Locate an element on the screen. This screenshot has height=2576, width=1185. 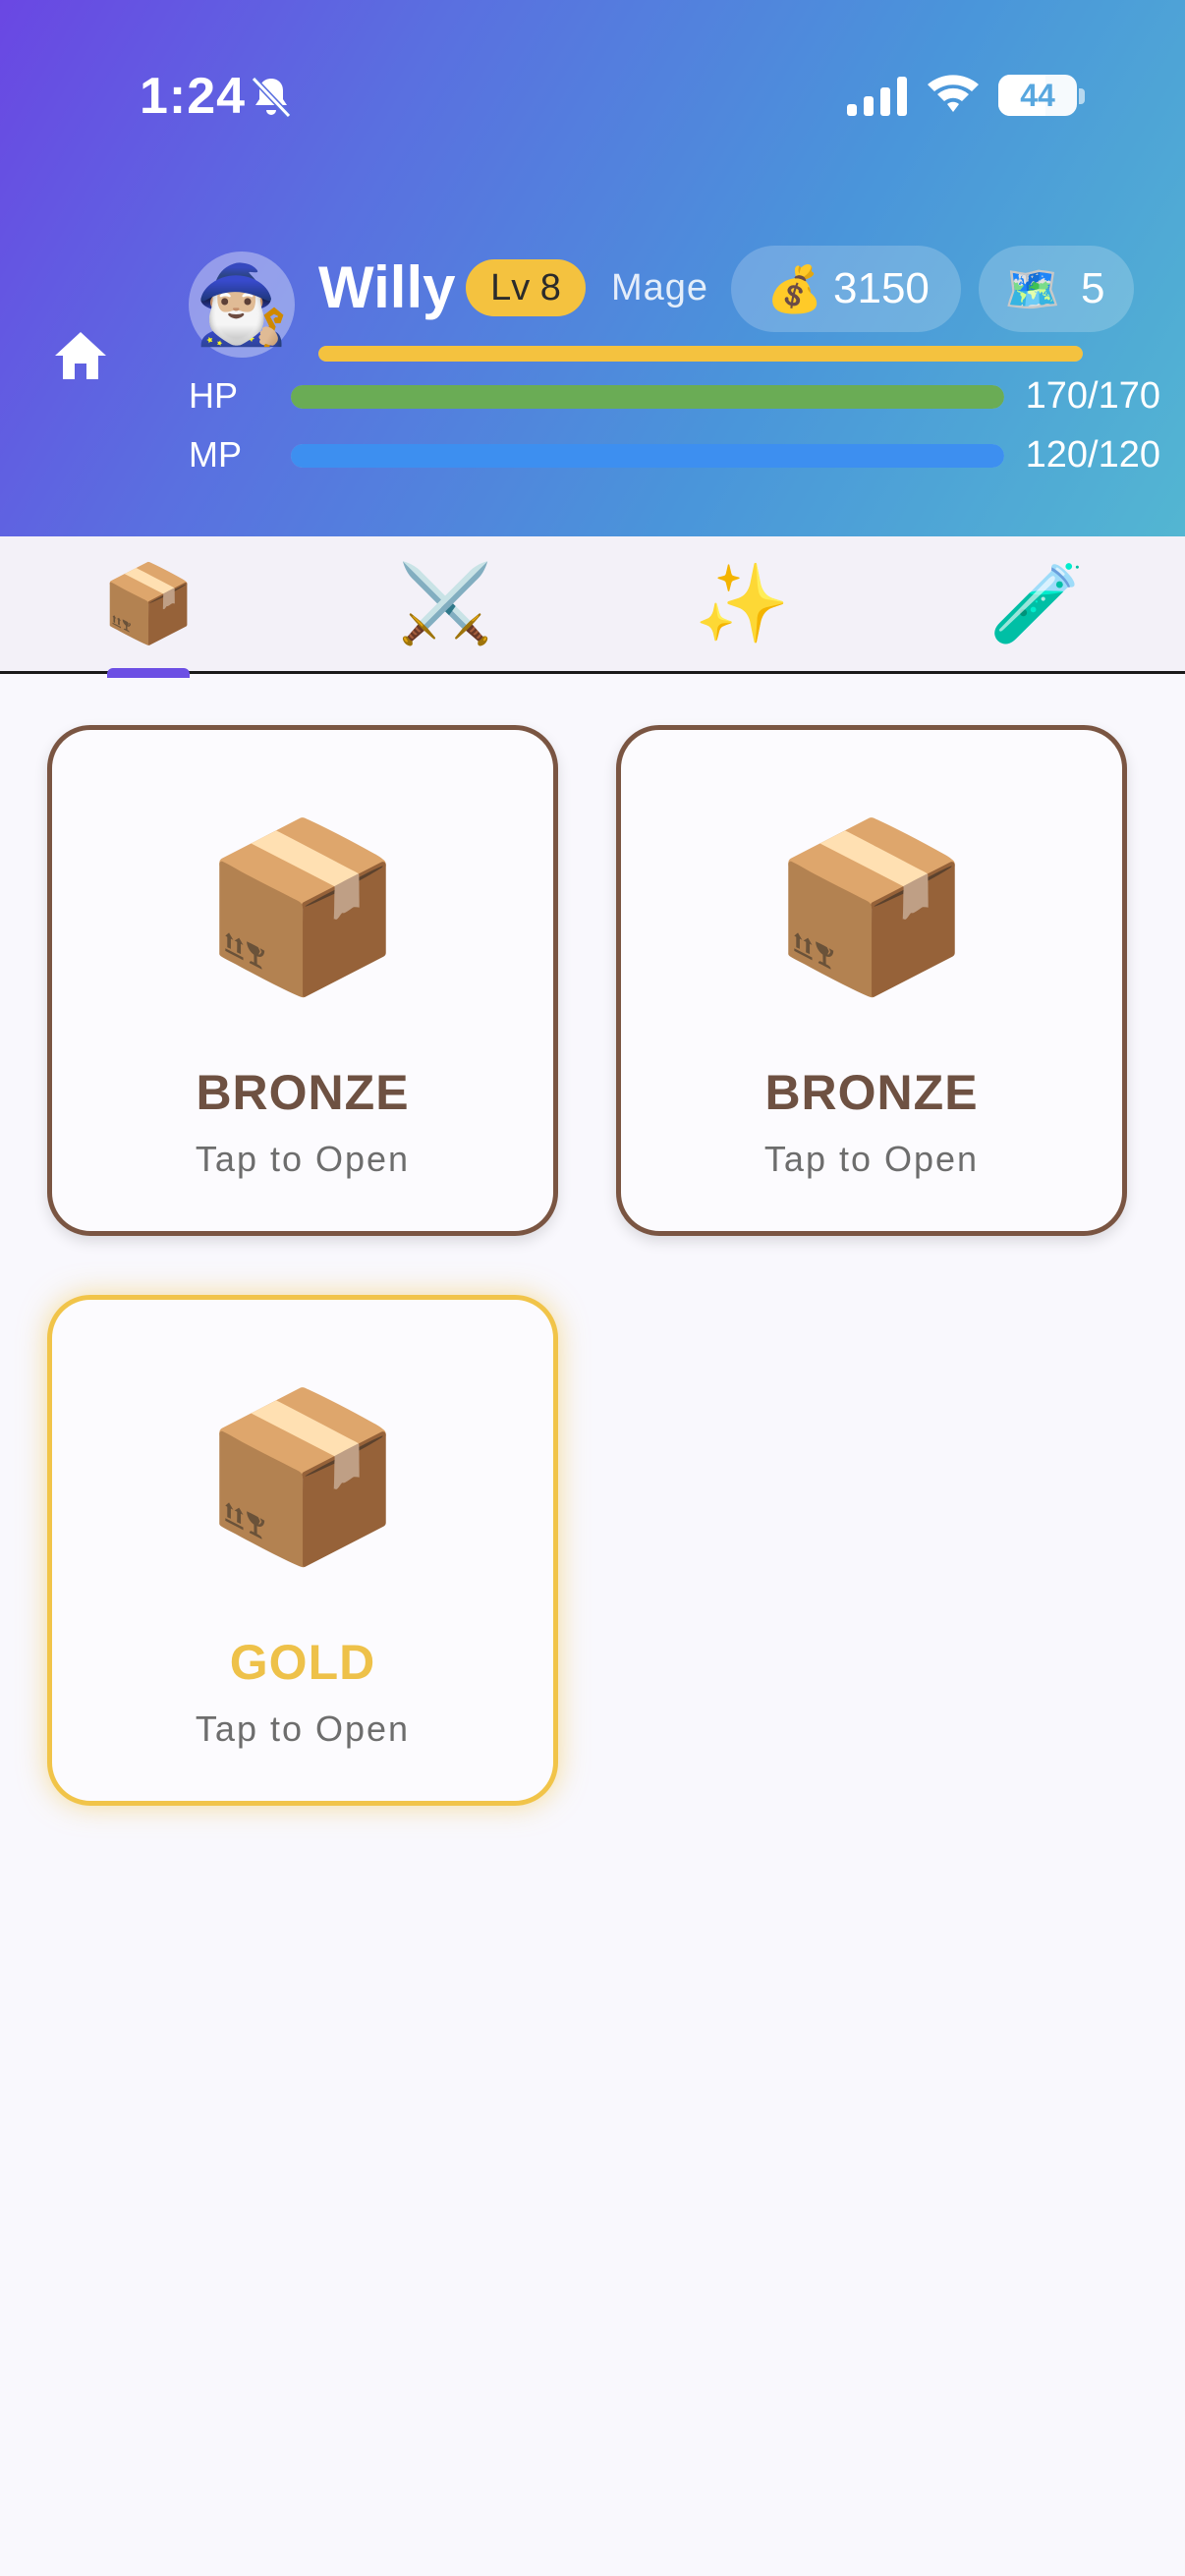
tab-potions: 🧪 is located at coordinates (1037, 603).